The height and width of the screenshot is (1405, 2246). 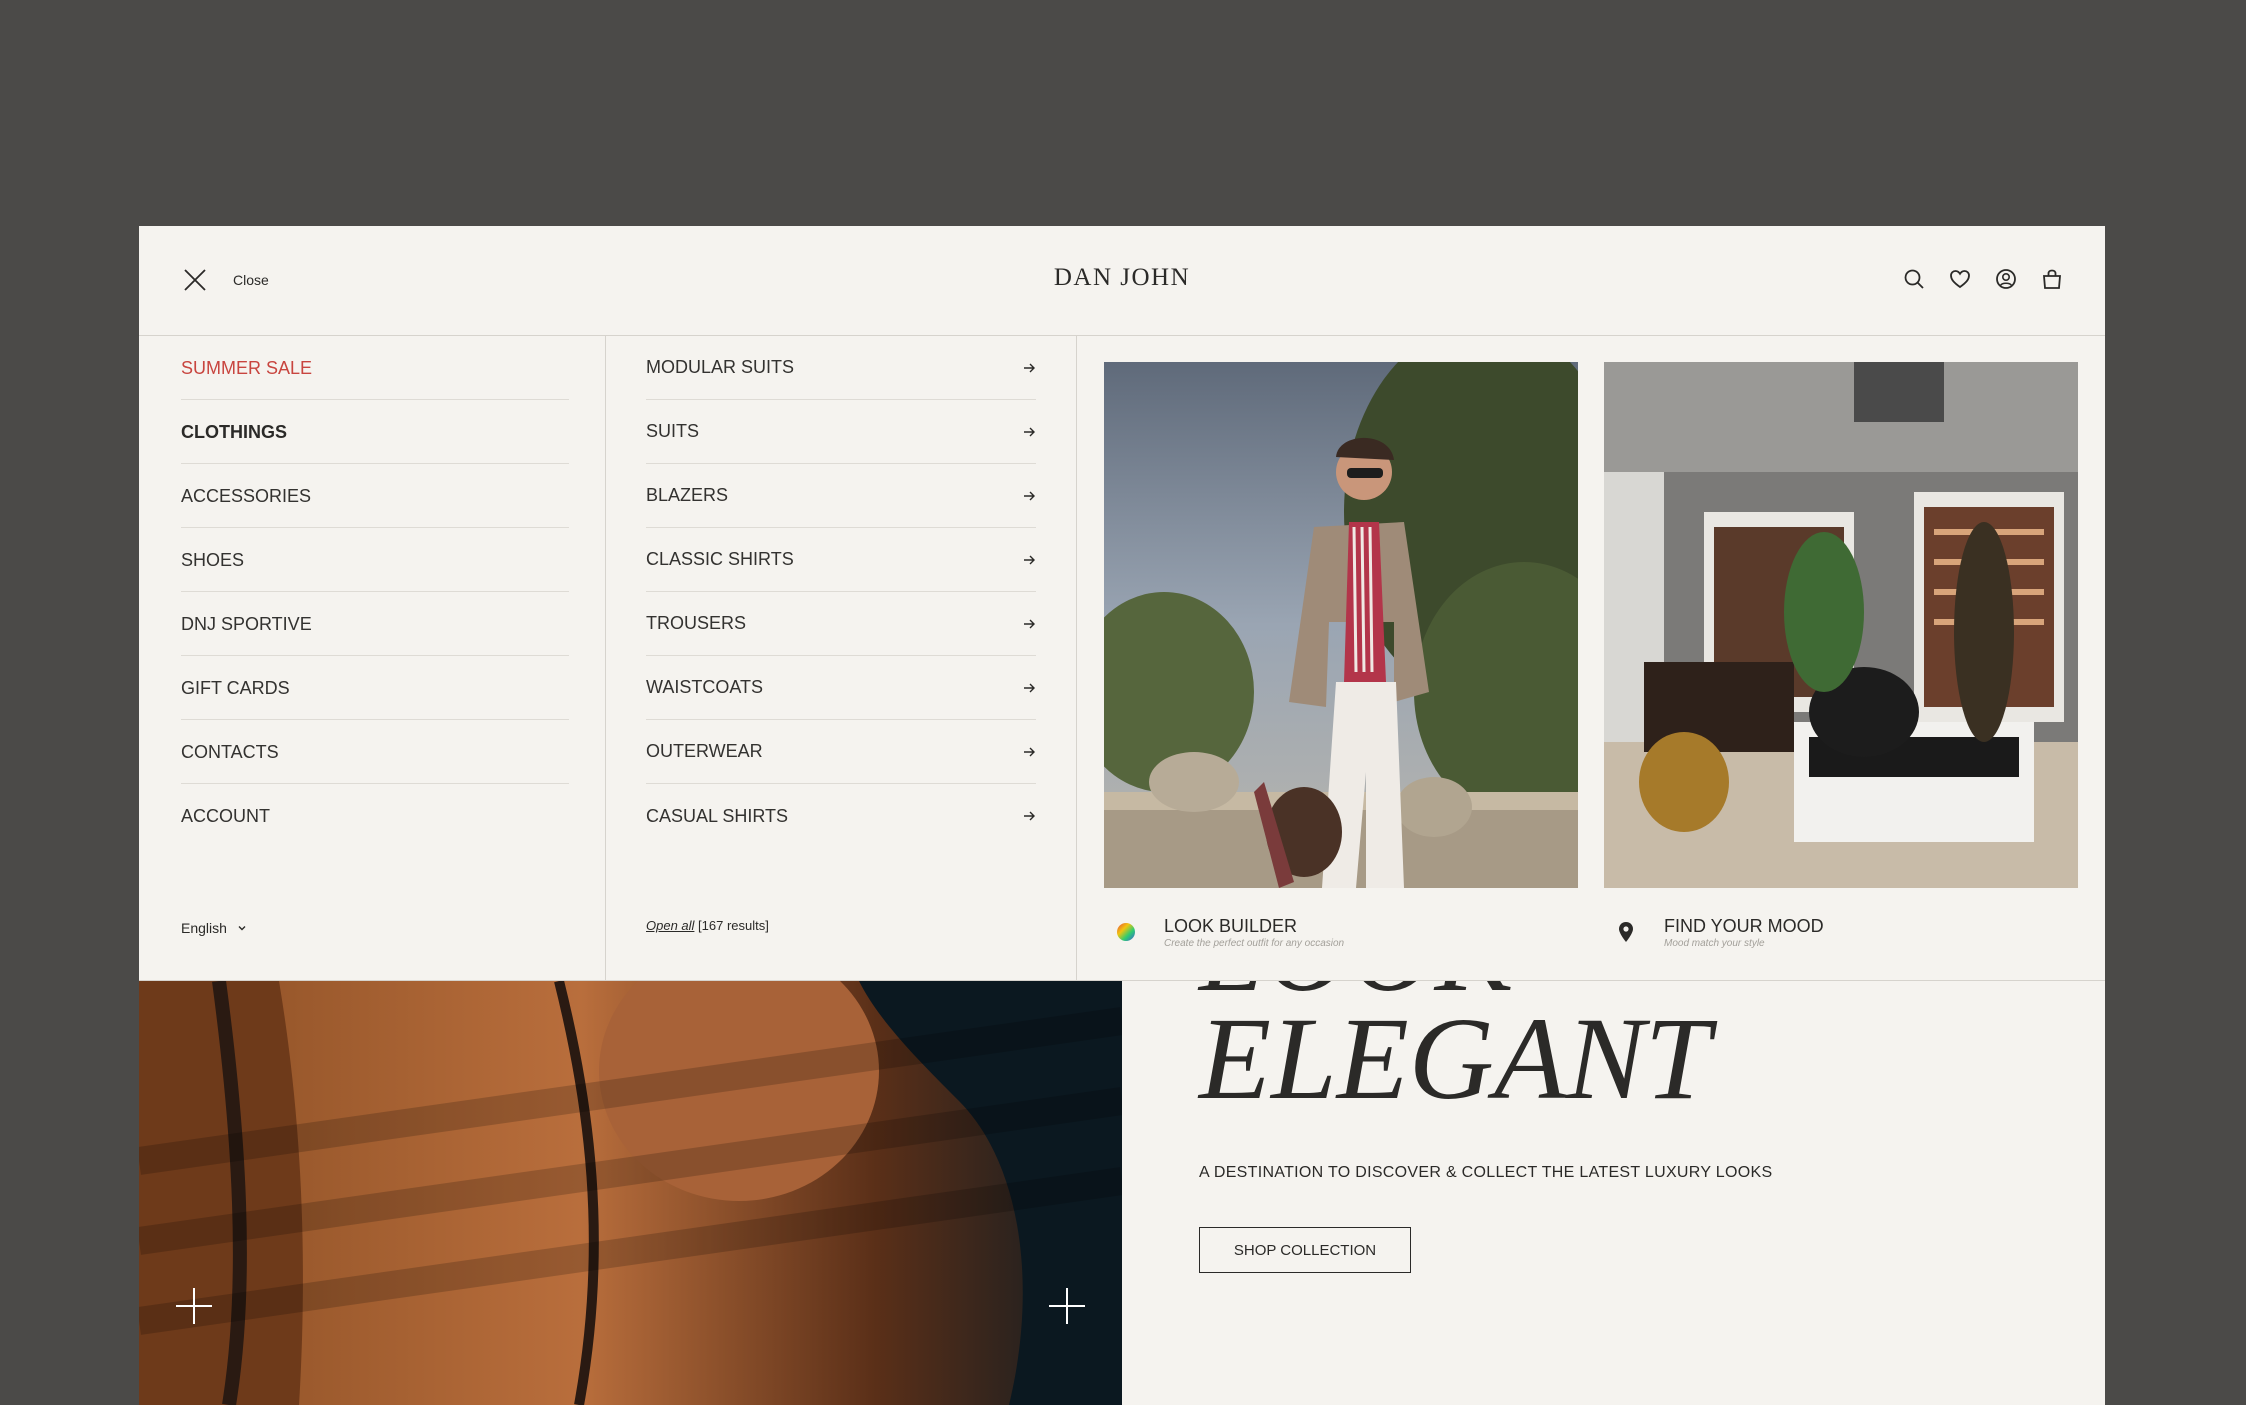 I want to click on main-menu-item-gift-cards: GIFT CARDS, so click(x=375, y=688).